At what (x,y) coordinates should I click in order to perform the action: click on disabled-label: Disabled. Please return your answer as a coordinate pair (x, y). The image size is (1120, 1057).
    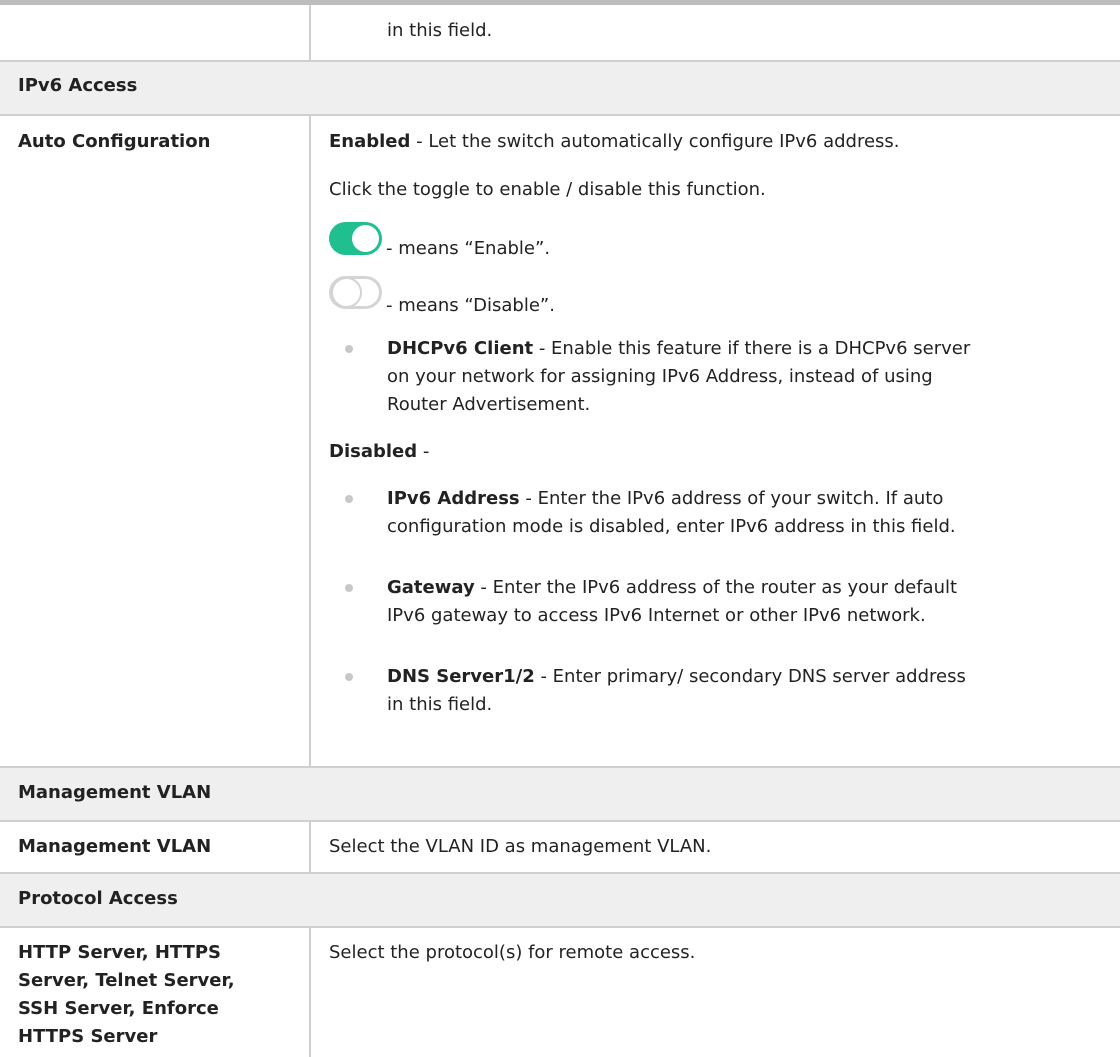
    Looking at the image, I should click on (373, 451).